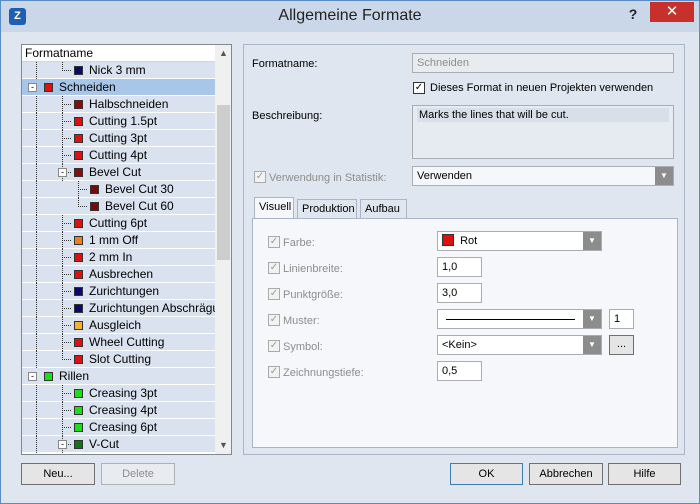 The height and width of the screenshot is (504, 700). What do you see at coordinates (592, 345) in the screenshot?
I see `chevron-down-icon: ▼` at bounding box center [592, 345].